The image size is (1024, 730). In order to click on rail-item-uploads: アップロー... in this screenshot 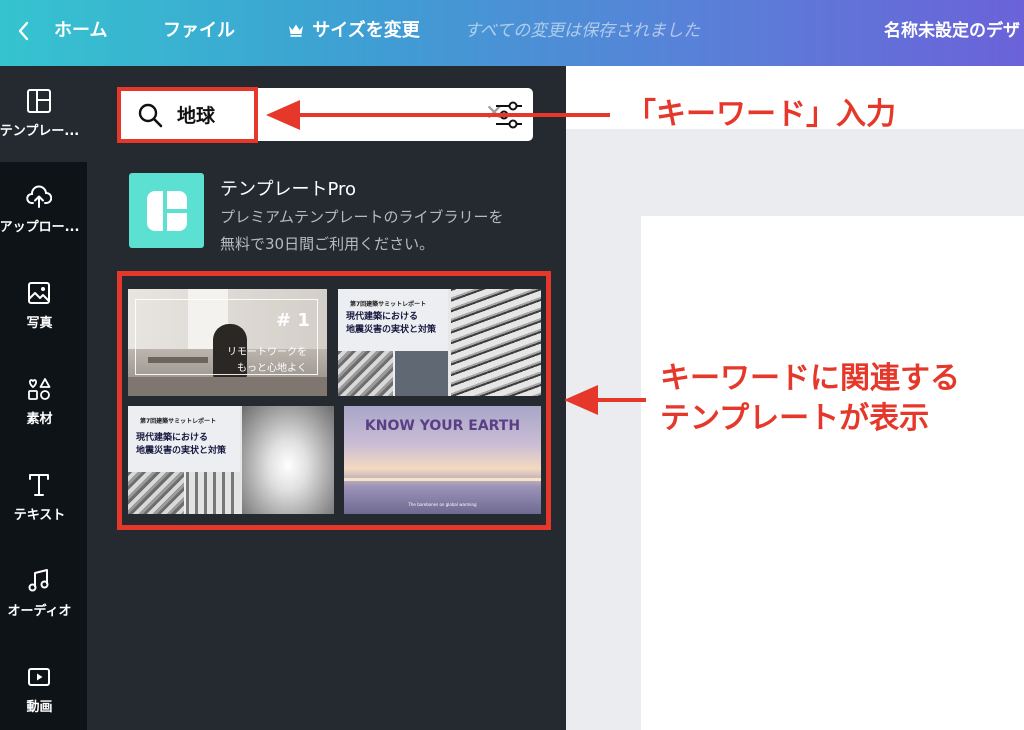, I will do `click(43, 210)`.